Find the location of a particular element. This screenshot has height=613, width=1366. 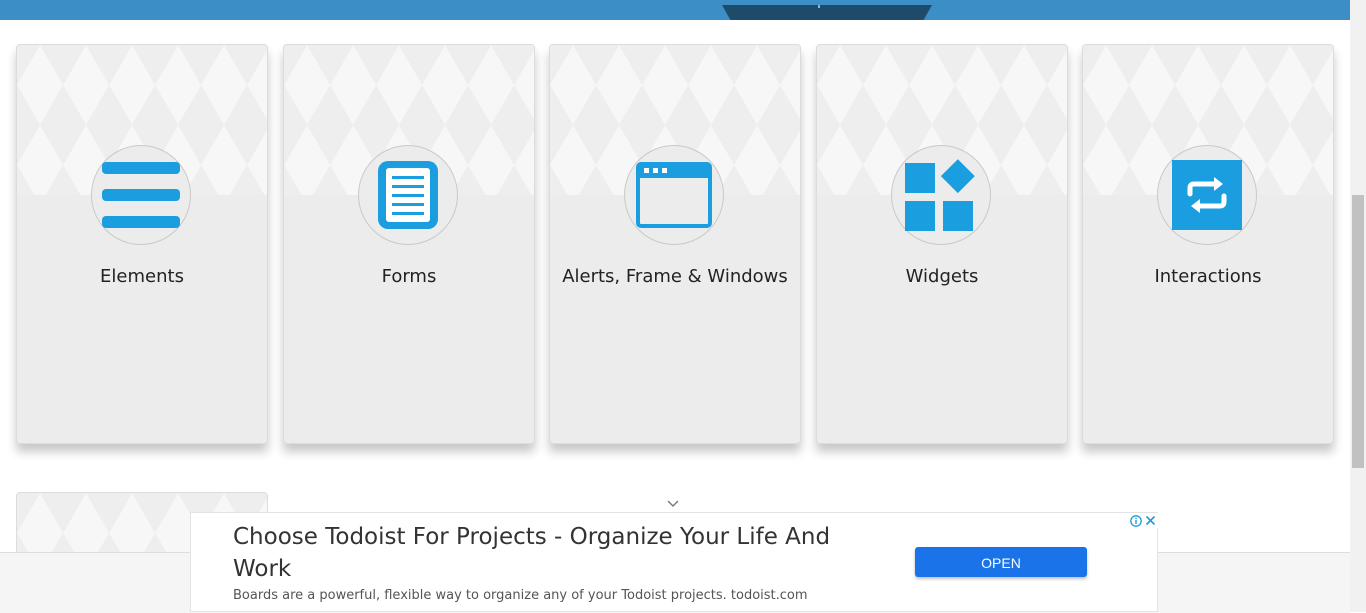

card-alerts-frame-windows: Alerts, Frame & Windows is located at coordinates (675, 244).